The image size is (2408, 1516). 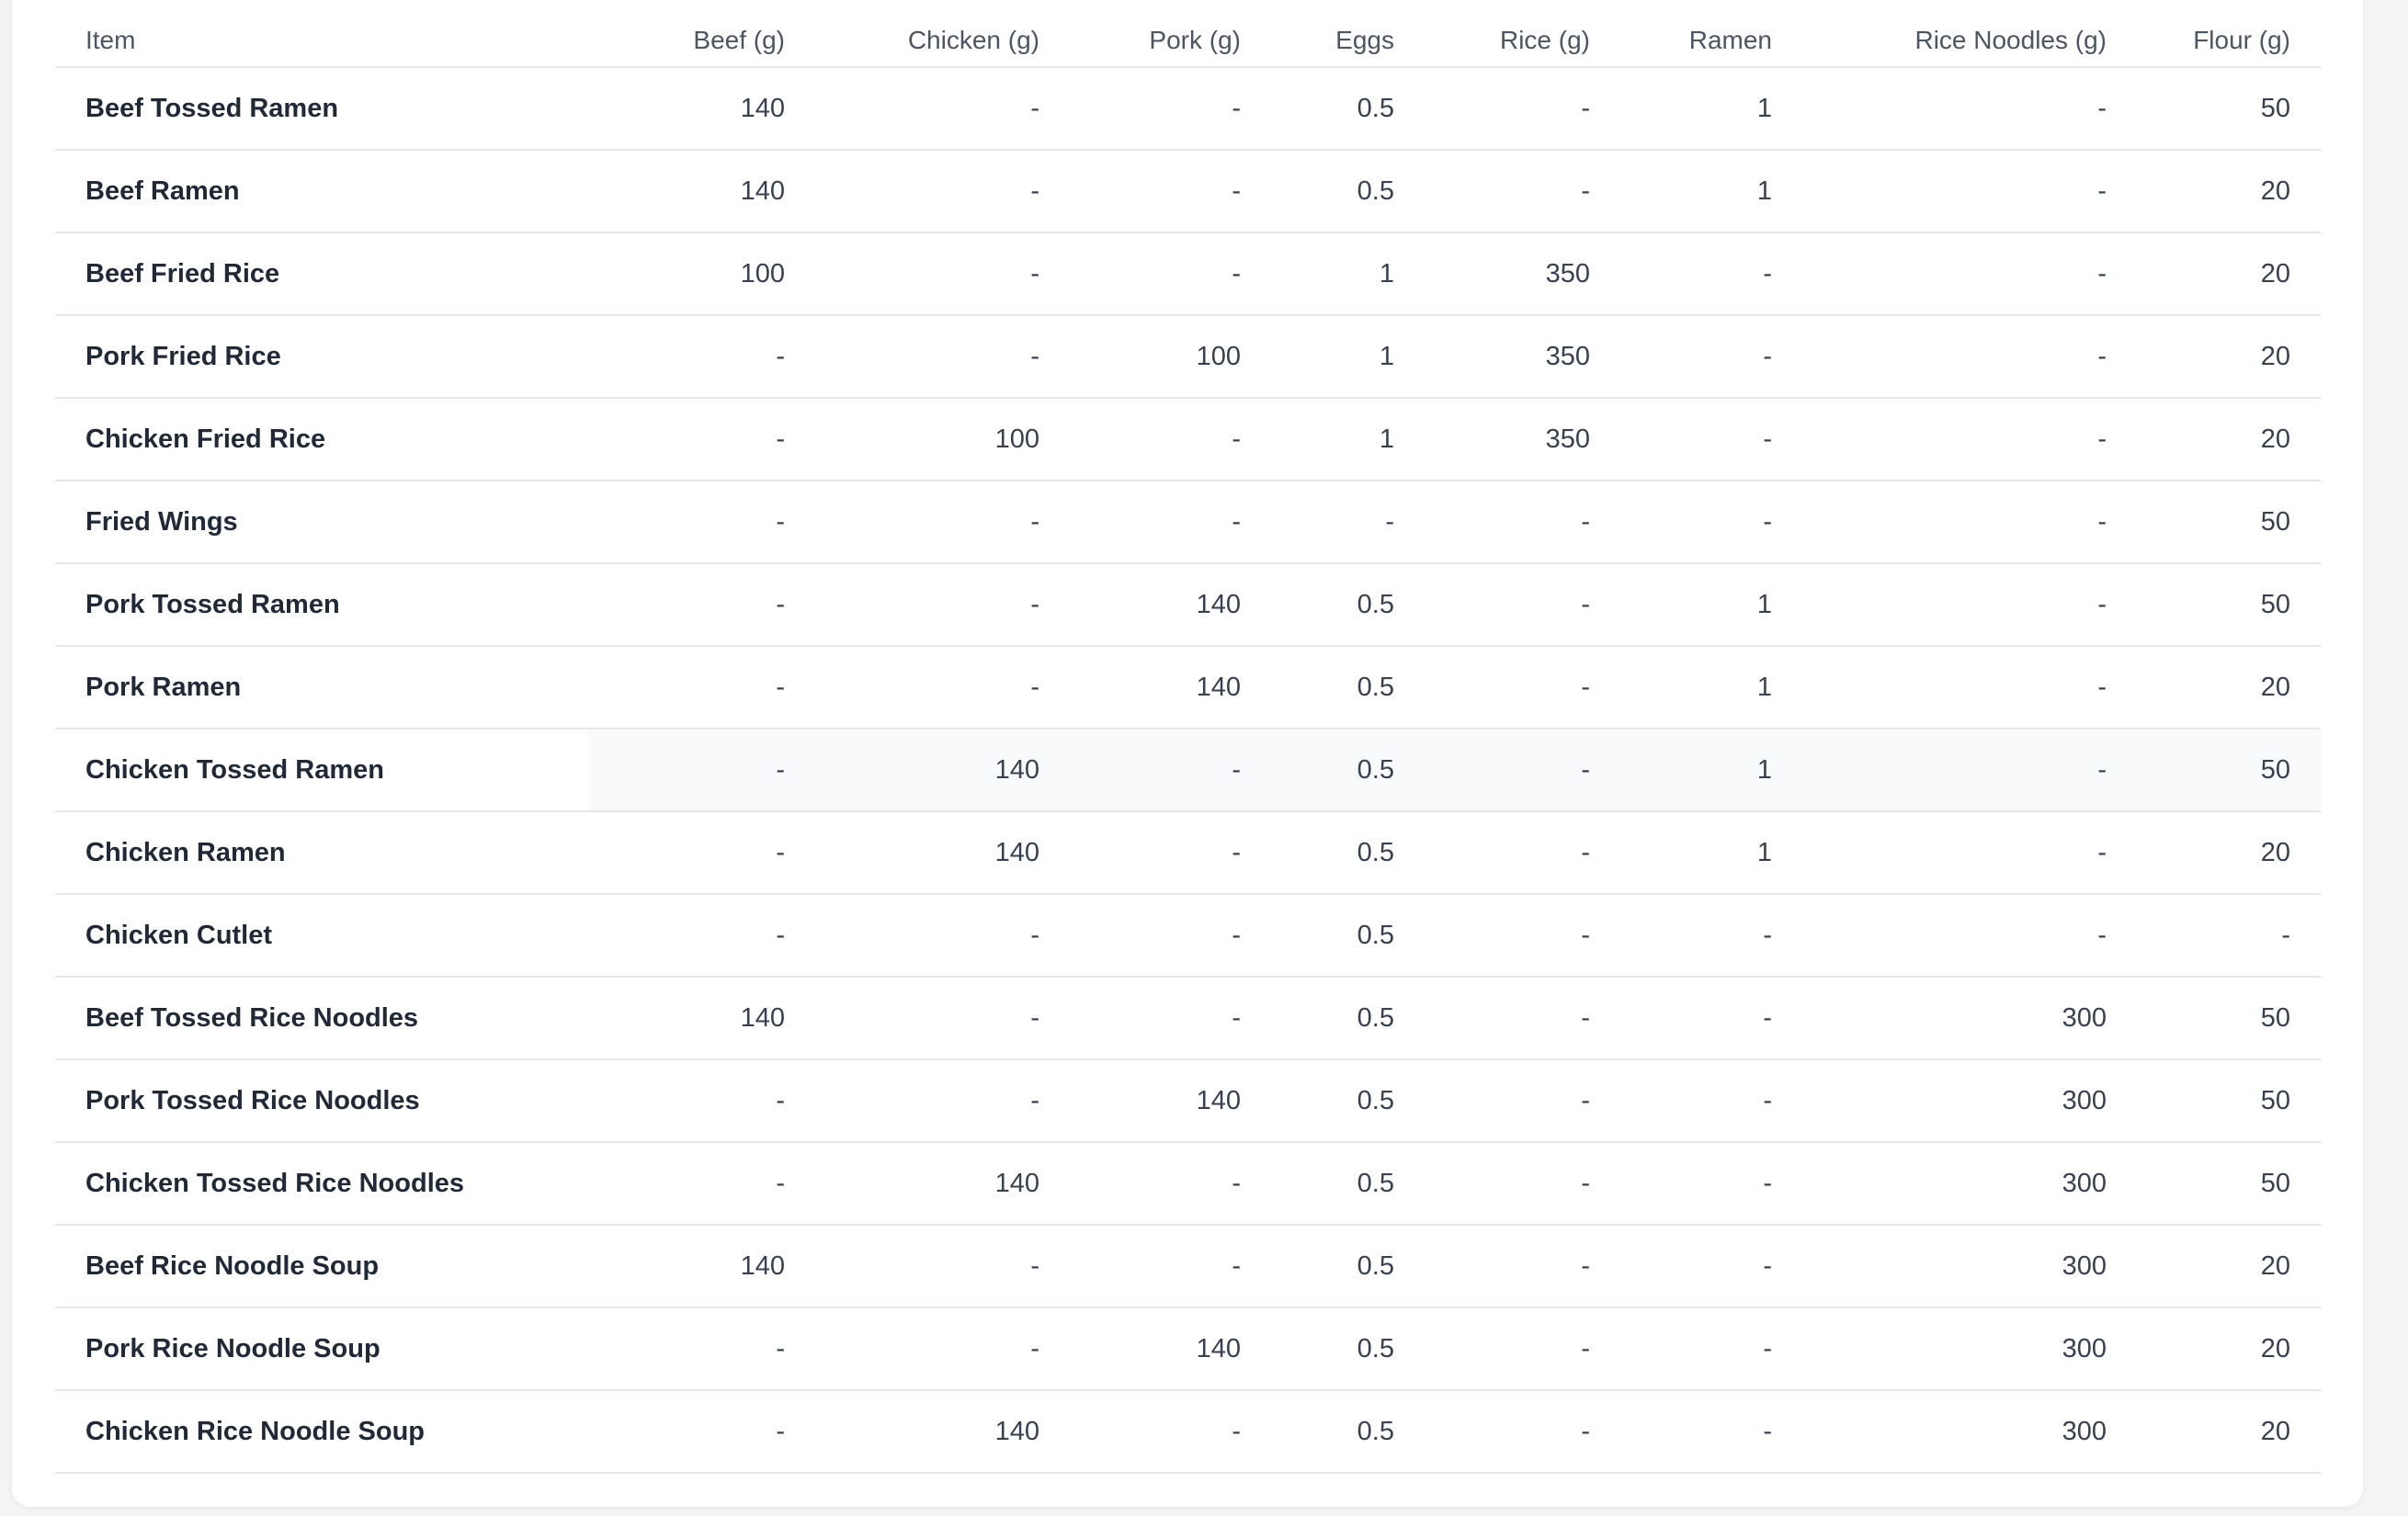 What do you see at coordinates (1170, 34) in the screenshot?
I see `column-header-pork: Pork (g)` at bounding box center [1170, 34].